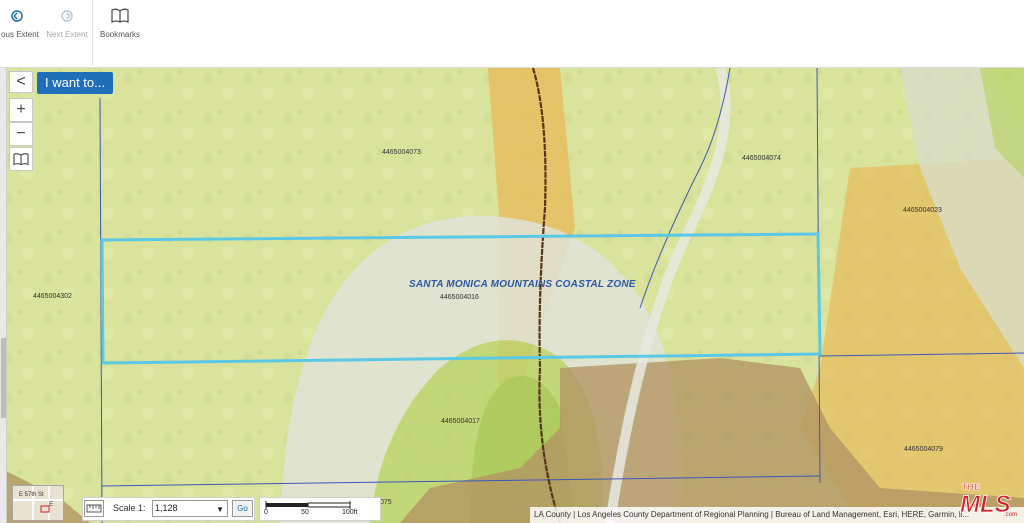 This screenshot has width=1024, height=523. Describe the element at coordinates (460, 421) in the screenshot. I see `parcel-label-4465004017: 4465004017` at that location.